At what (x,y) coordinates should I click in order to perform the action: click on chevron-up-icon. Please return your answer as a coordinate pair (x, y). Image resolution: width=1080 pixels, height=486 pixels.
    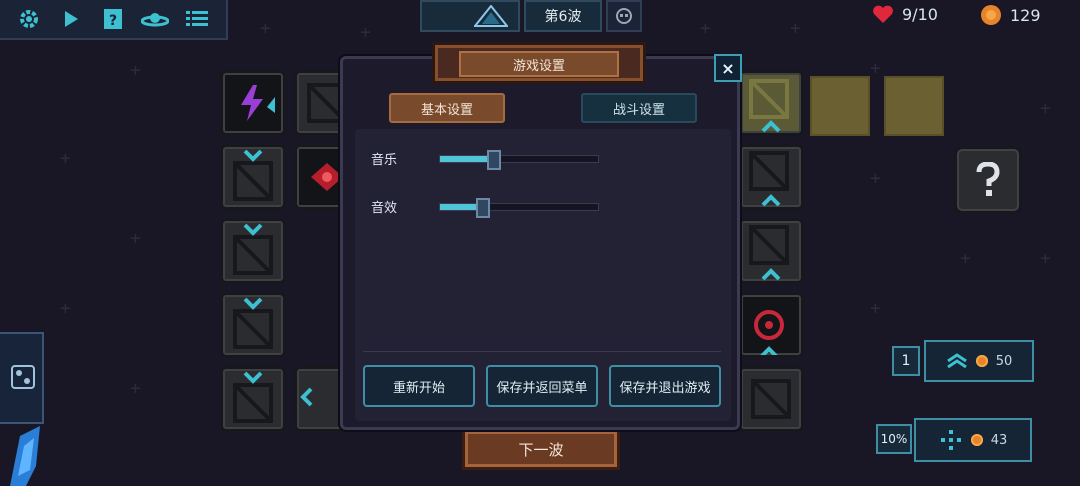
    Looking at the image, I should click on (956, 361).